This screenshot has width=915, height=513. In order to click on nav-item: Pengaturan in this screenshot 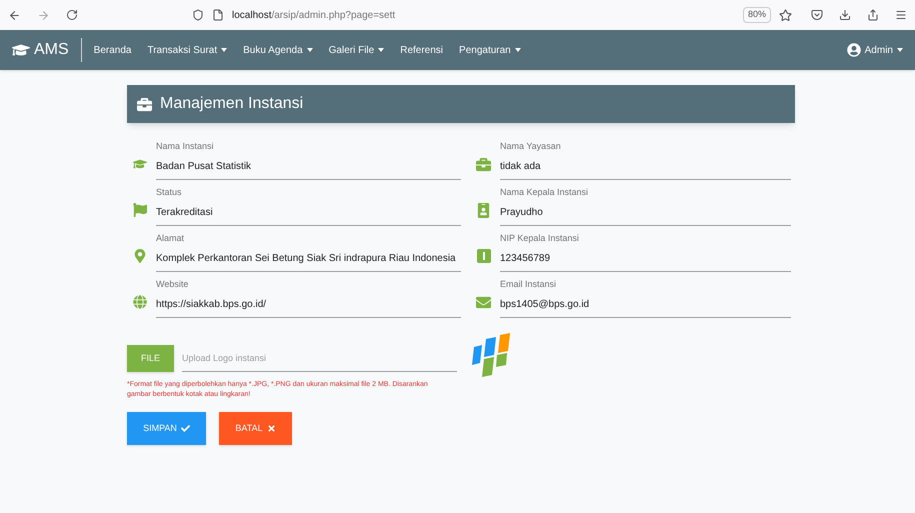, I will do `click(485, 50)`.